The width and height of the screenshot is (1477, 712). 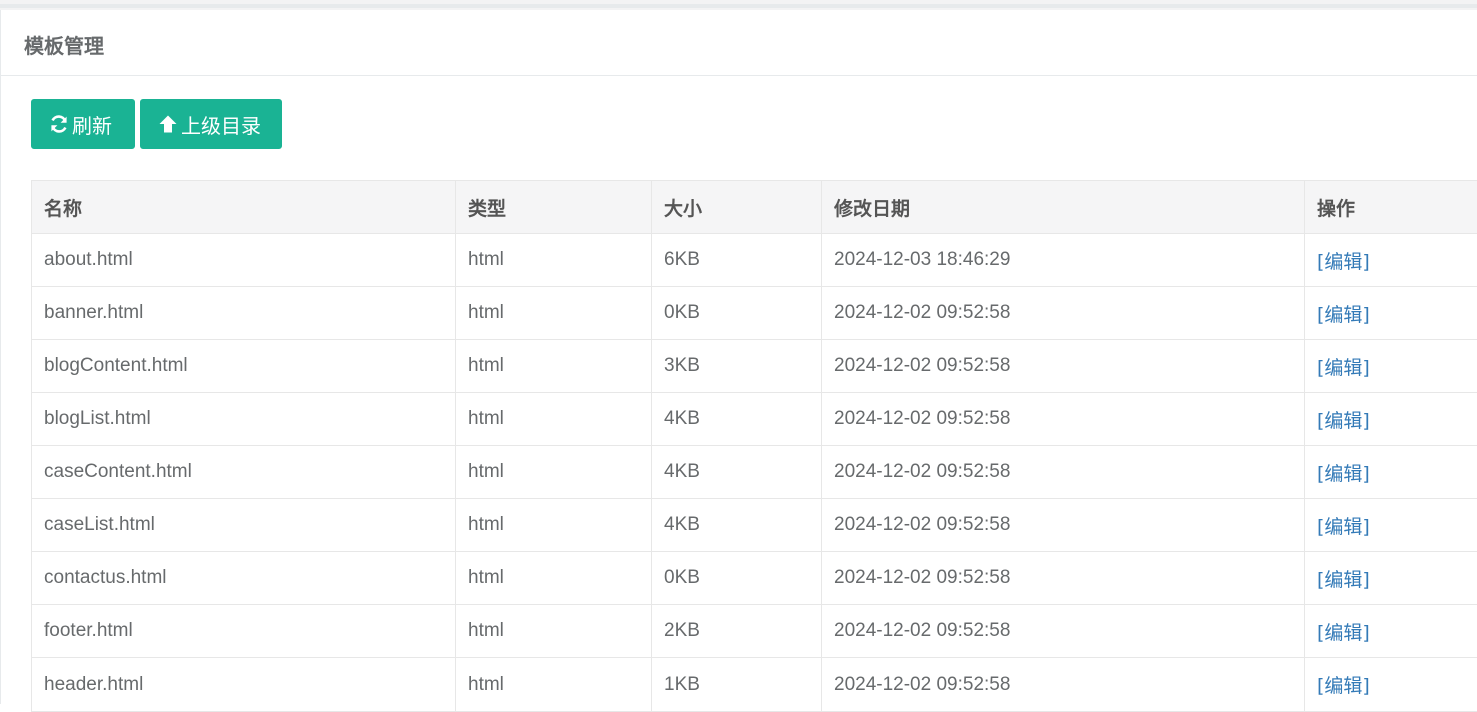 I want to click on file-name: footer.html, so click(x=244, y=631).